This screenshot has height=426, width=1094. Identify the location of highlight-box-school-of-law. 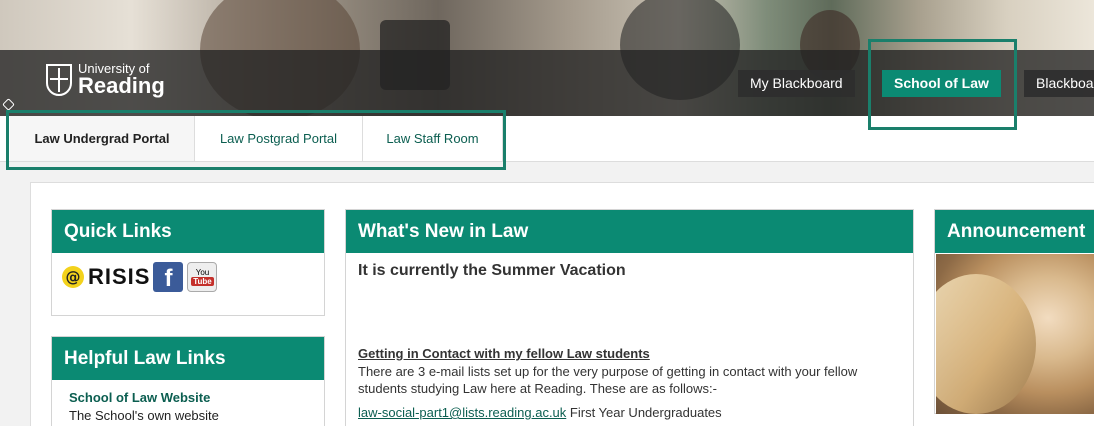
(942, 84).